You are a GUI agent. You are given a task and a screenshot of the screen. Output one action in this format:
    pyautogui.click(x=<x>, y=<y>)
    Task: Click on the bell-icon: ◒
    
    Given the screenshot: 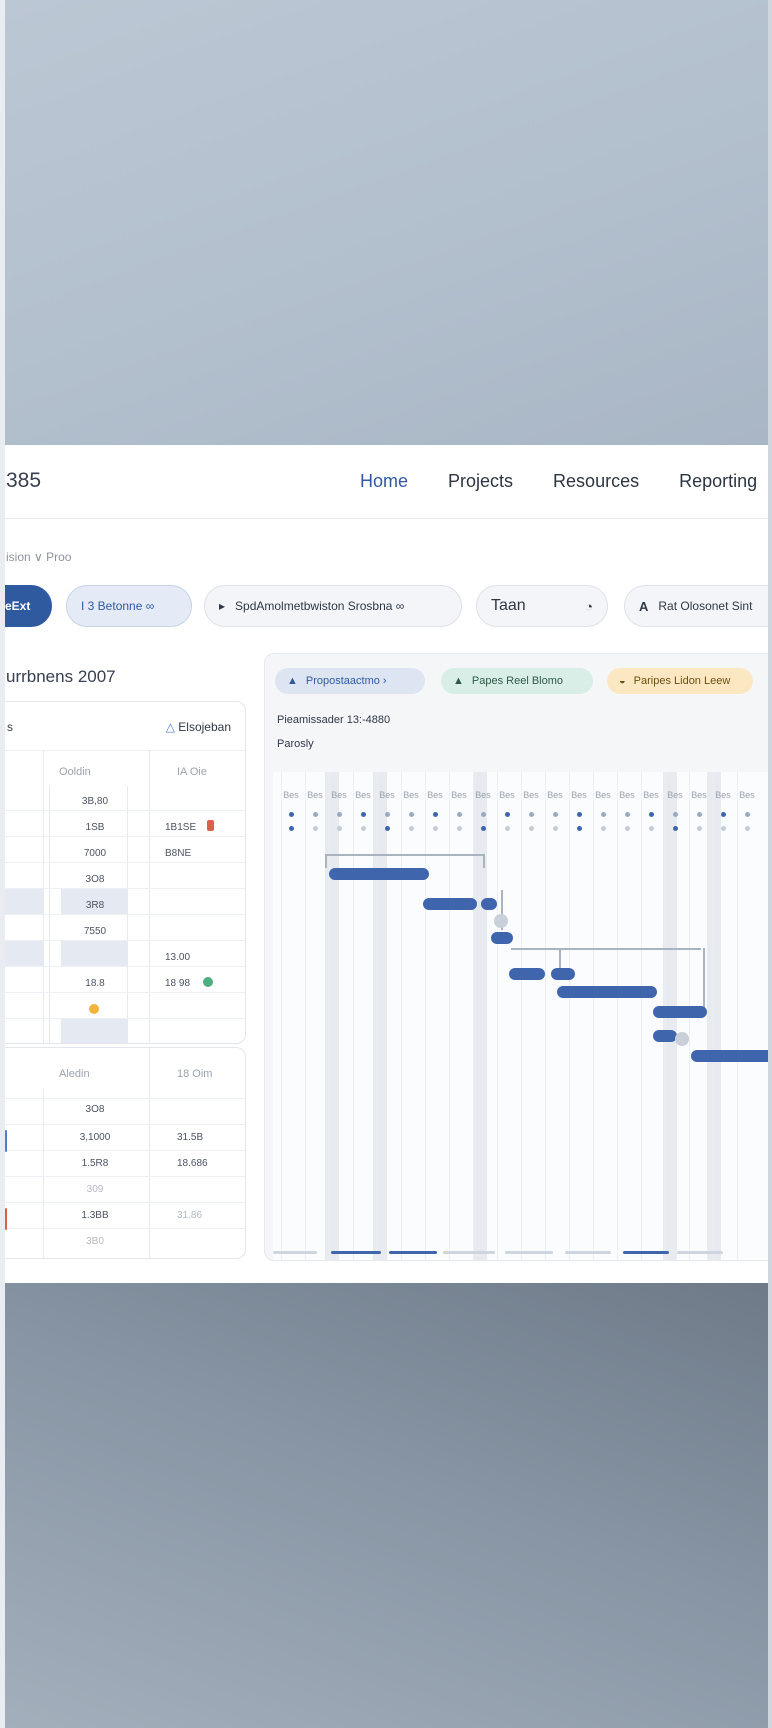 What is the action you would take?
    pyautogui.click(x=622, y=681)
    